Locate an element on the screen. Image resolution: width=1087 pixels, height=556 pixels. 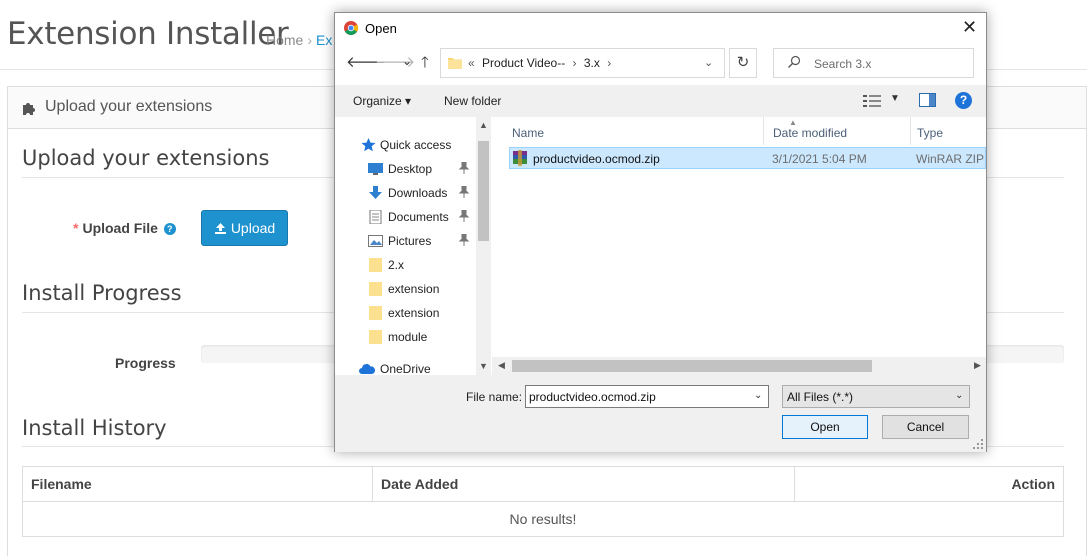
search-input: Search 3.x is located at coordinates (873, 63).